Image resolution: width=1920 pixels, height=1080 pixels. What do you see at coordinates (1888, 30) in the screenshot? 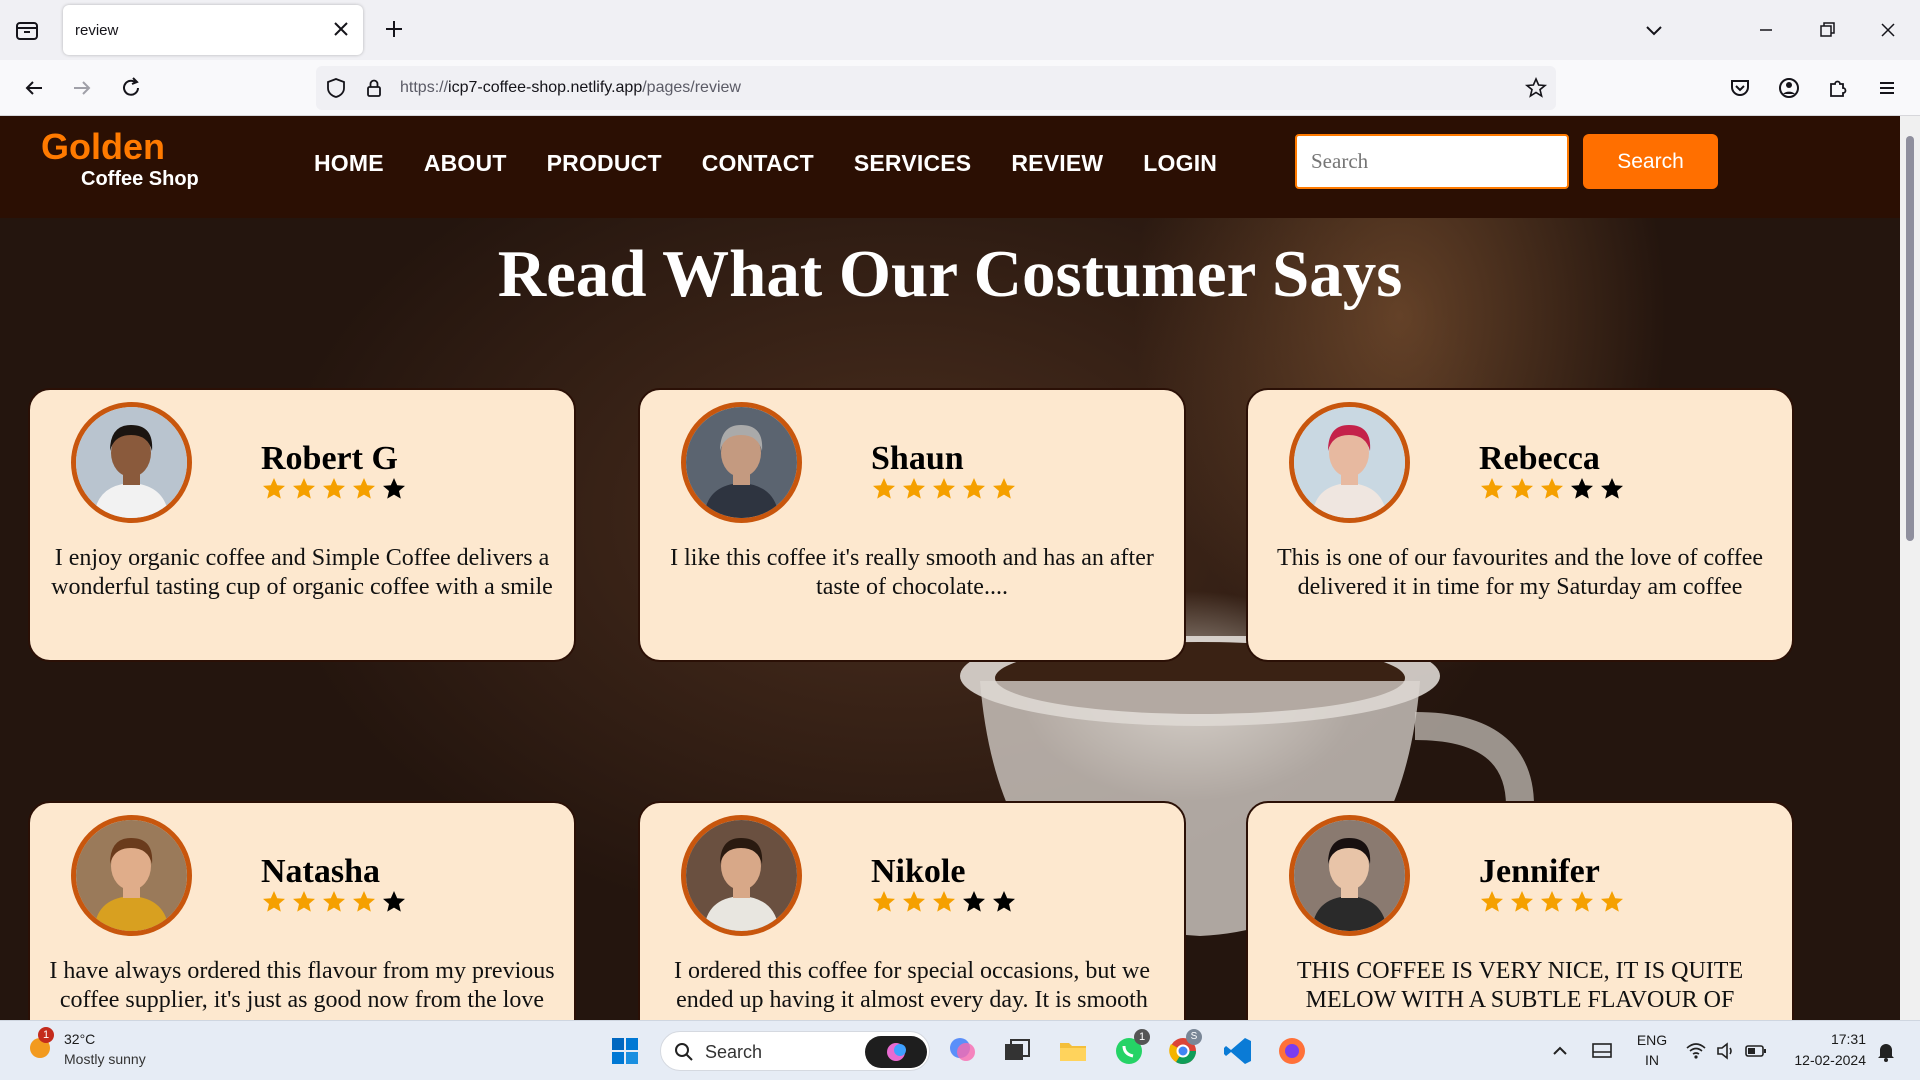
I see `close-window-icon` at bounding box center [1888, 30].